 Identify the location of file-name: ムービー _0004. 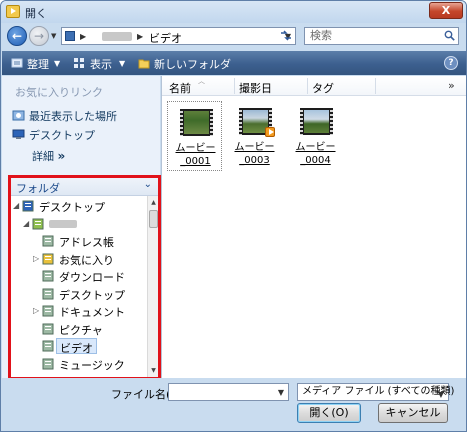
(315, 154).